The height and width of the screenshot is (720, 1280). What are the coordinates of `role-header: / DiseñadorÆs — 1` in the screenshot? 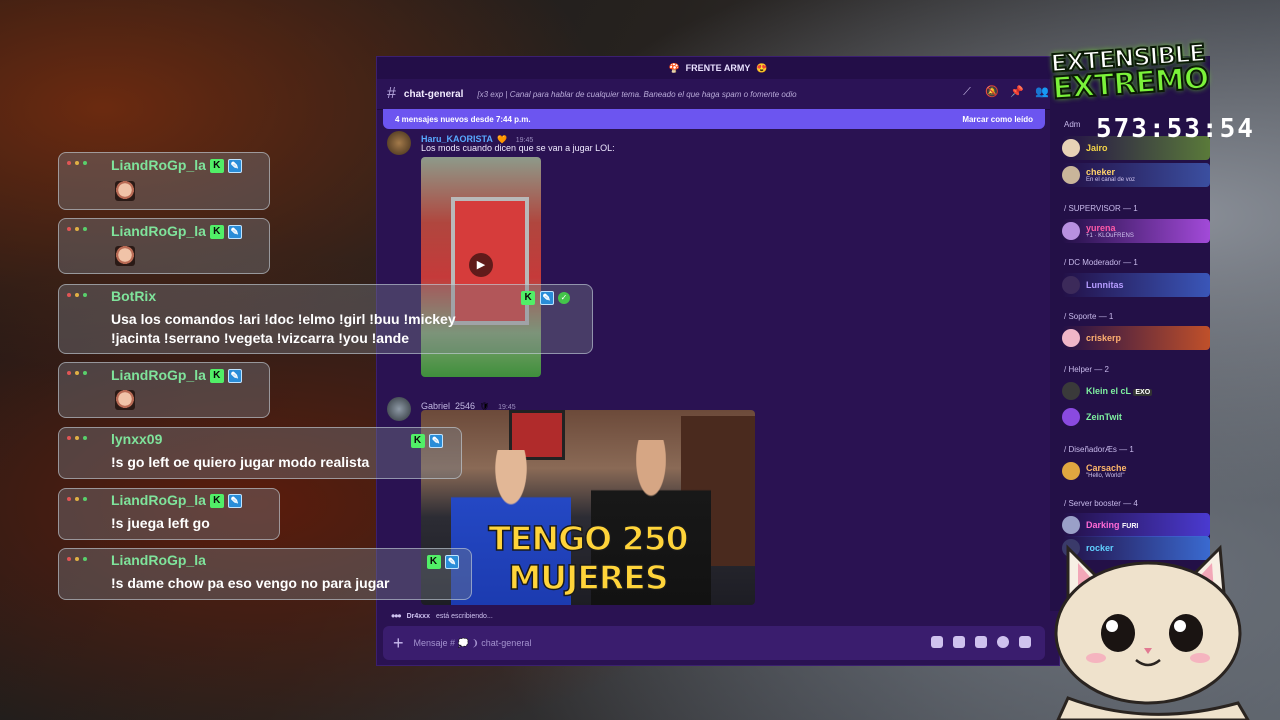 It's located at (1099, 449).